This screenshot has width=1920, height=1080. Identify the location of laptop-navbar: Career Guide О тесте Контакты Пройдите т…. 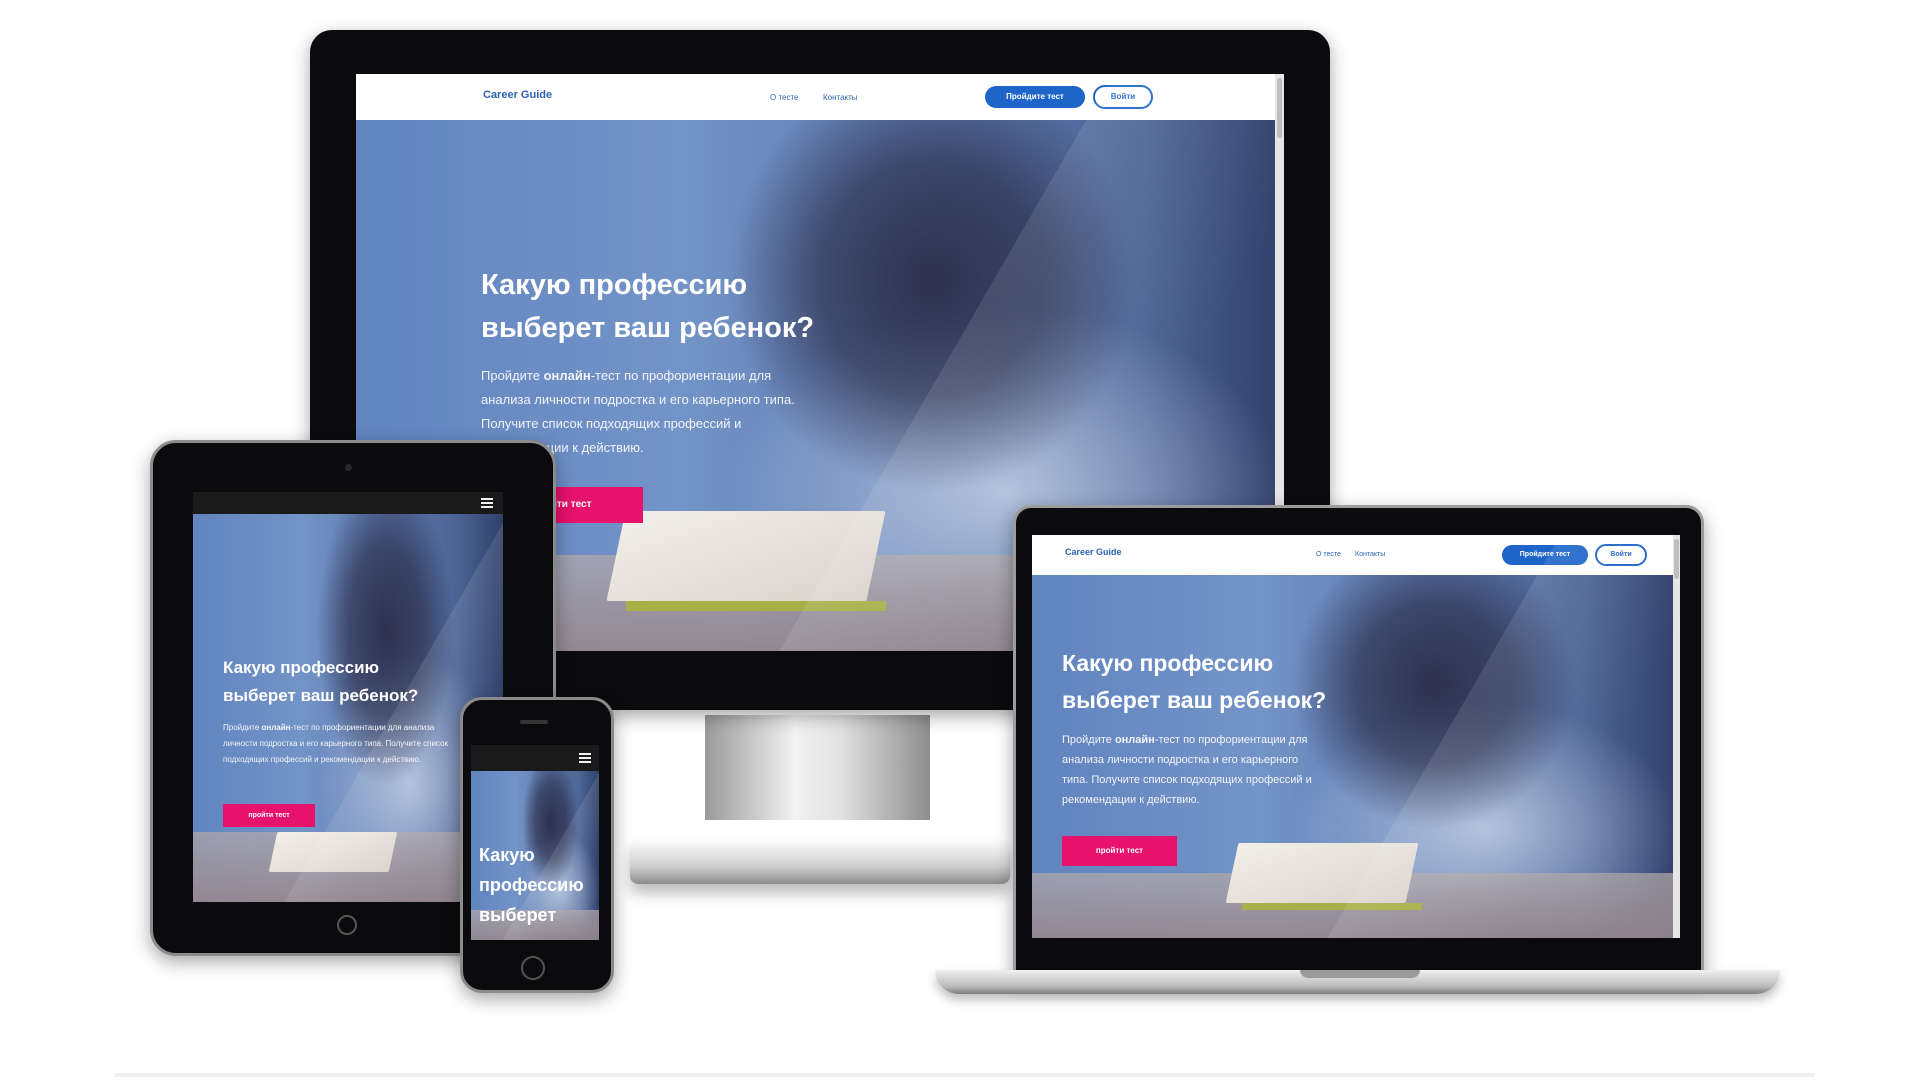
(1356, 555).